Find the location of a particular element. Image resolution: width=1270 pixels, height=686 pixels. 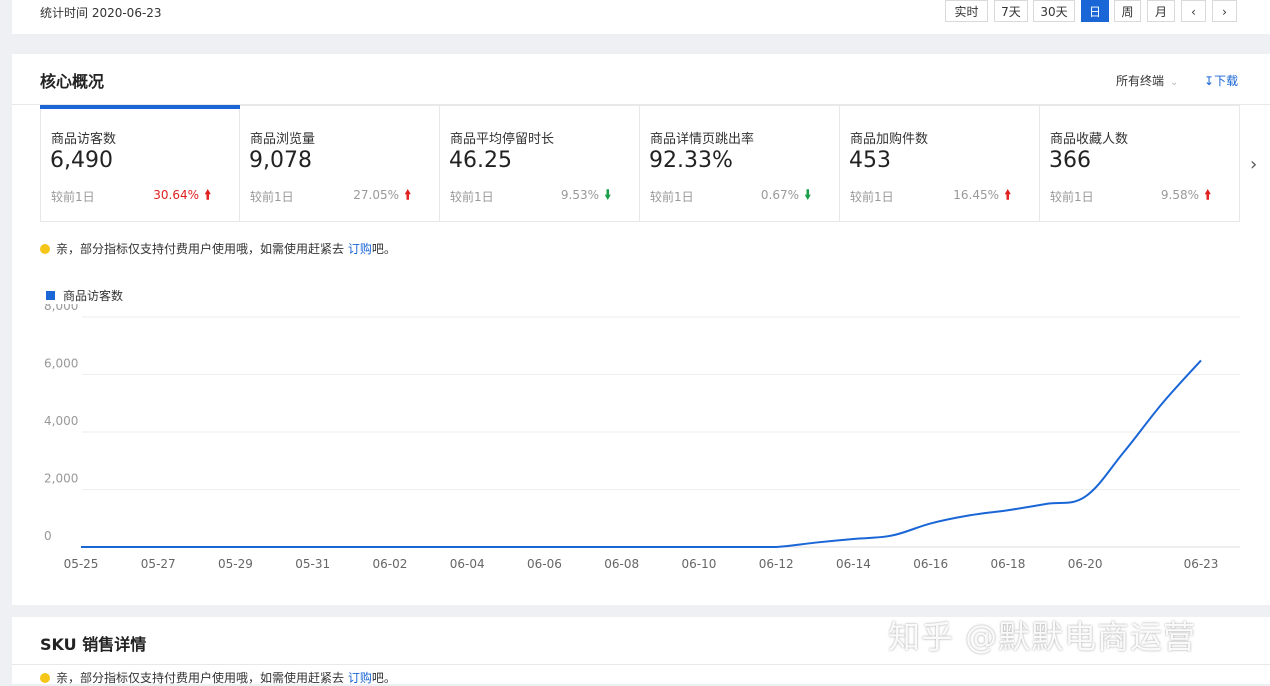

x-tick-label: 05-31 is located at coordinates (312, 564).